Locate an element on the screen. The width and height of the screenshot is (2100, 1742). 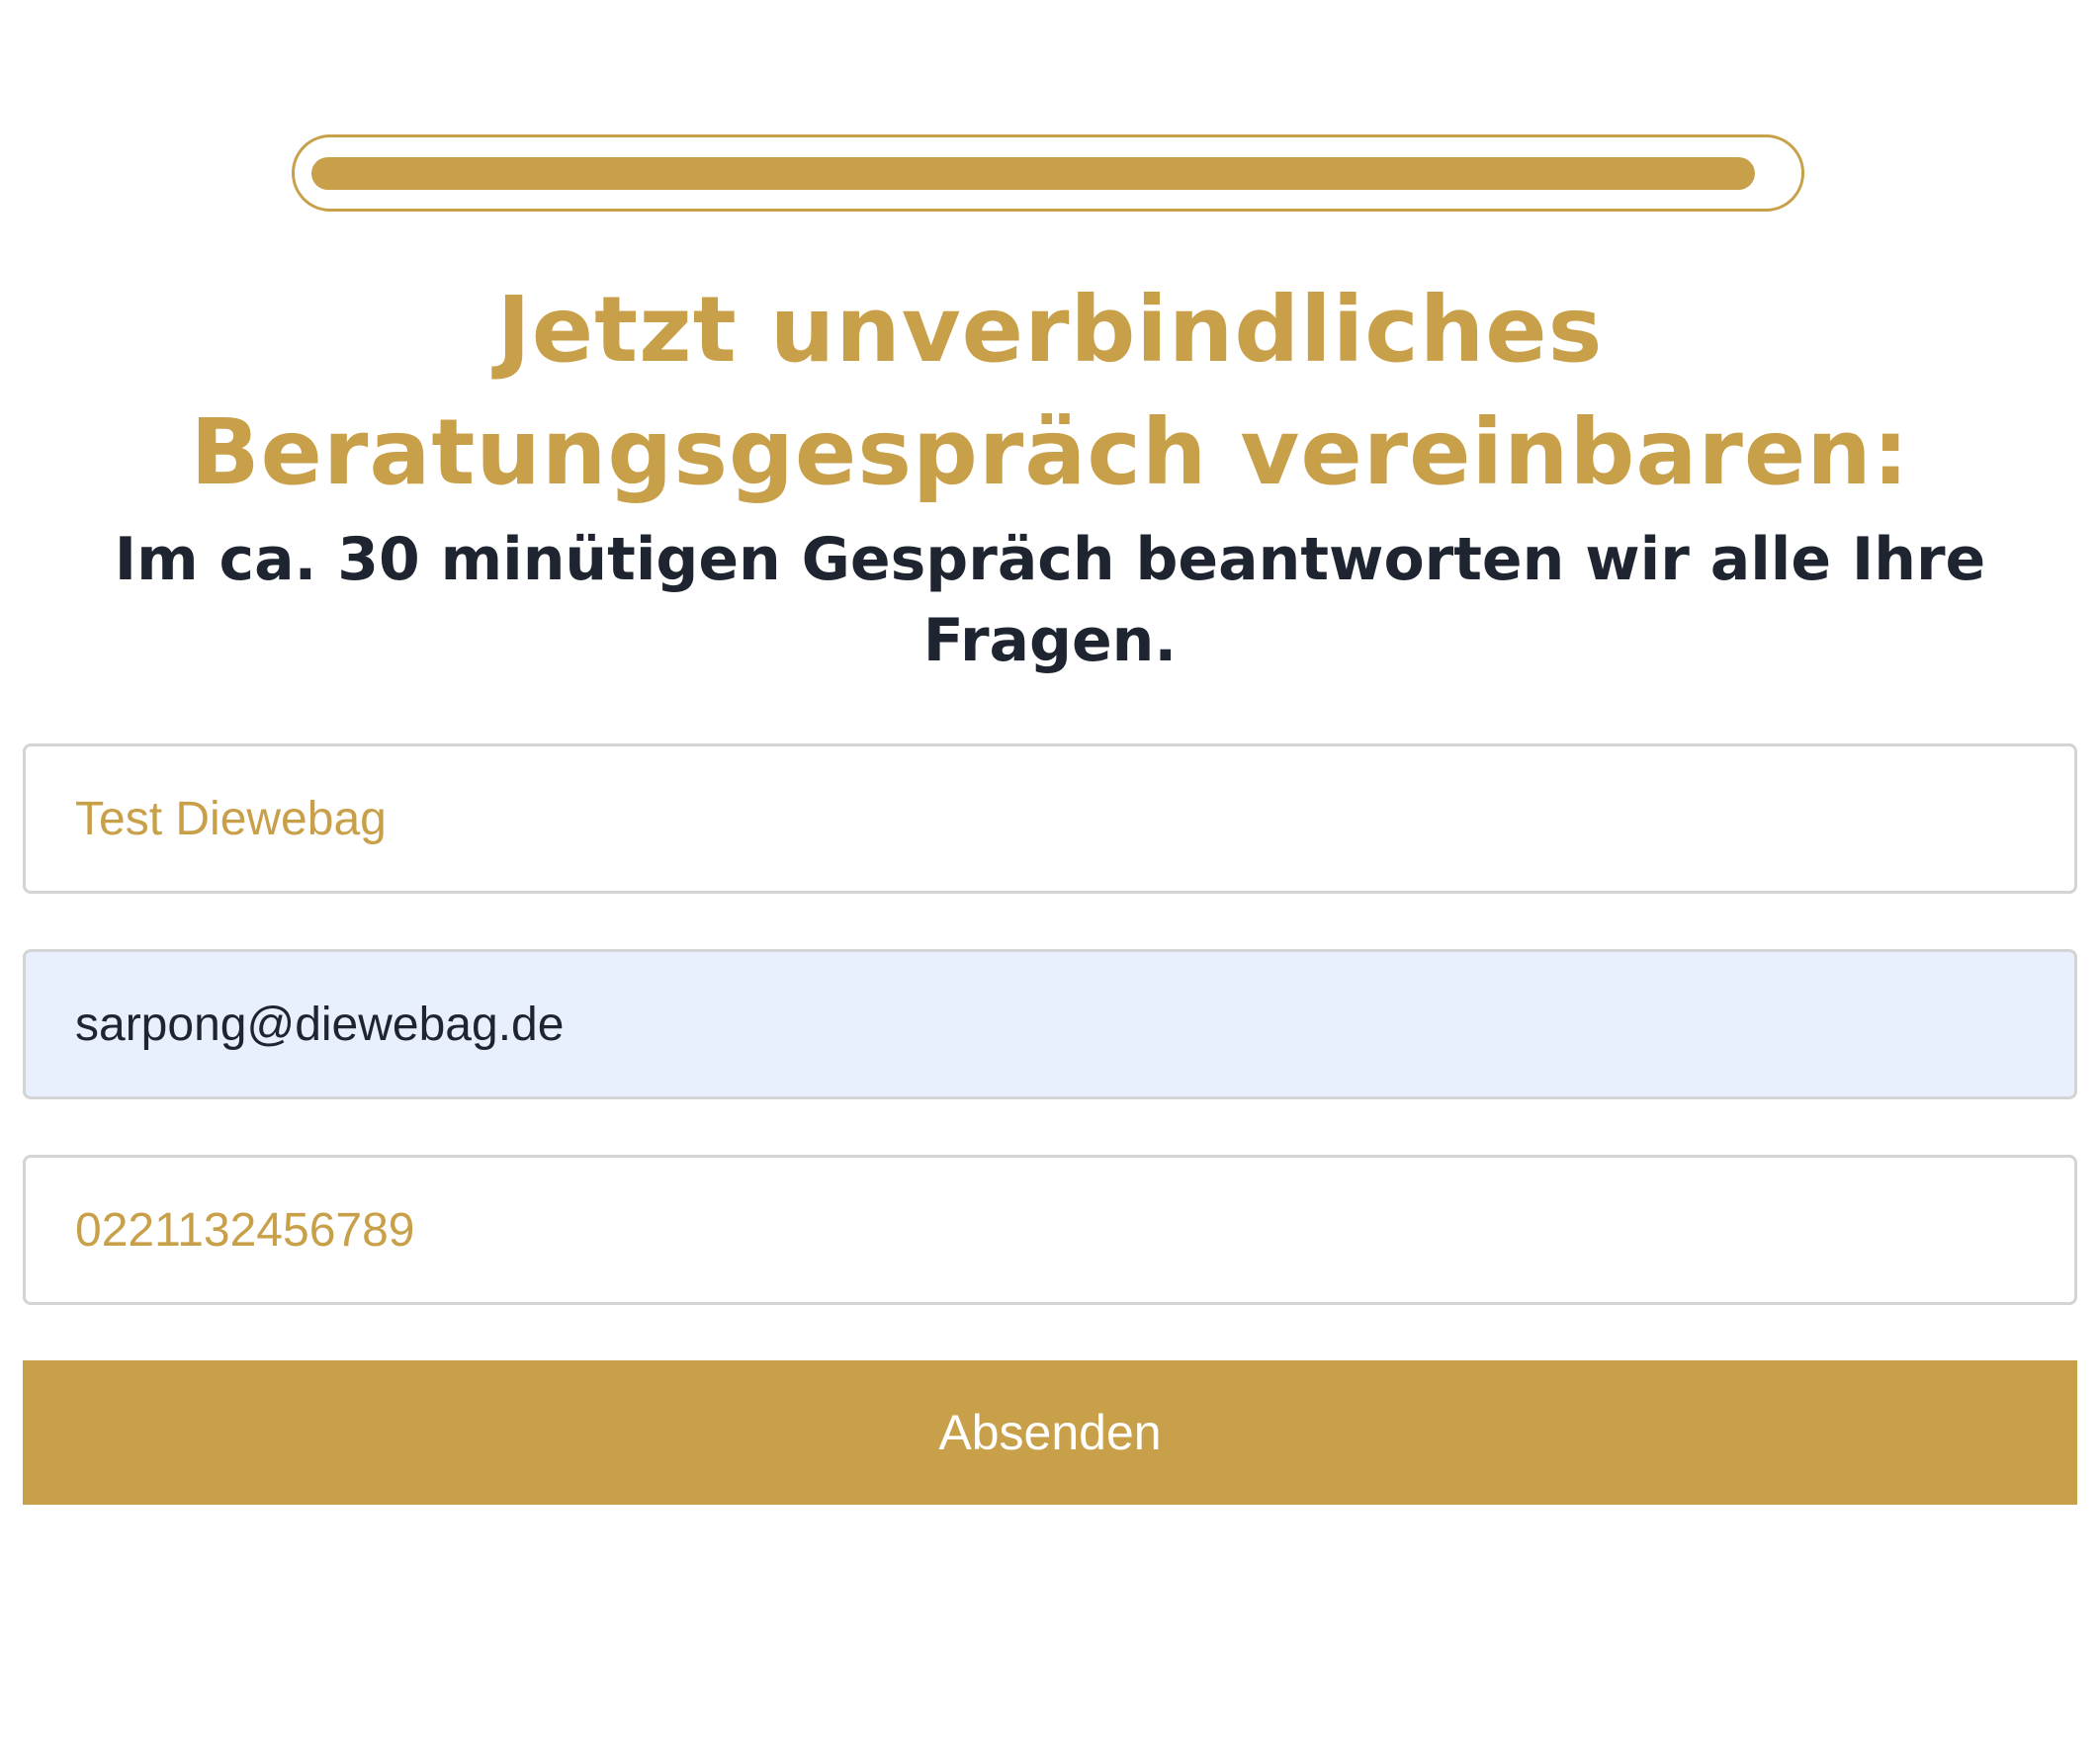
progress-bar-fill is located at coordinates (1033, 173).